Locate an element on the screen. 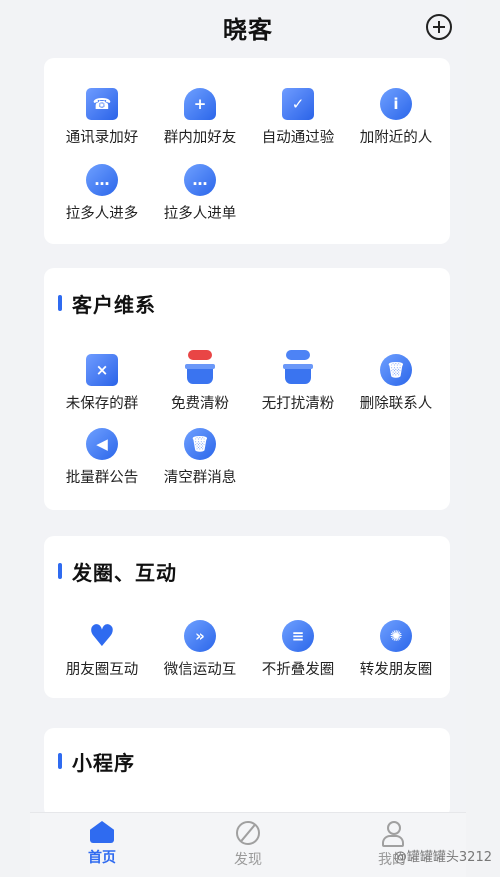  tool-group-add-friend: + 群内加好友 is located at coordinates (200, 121).